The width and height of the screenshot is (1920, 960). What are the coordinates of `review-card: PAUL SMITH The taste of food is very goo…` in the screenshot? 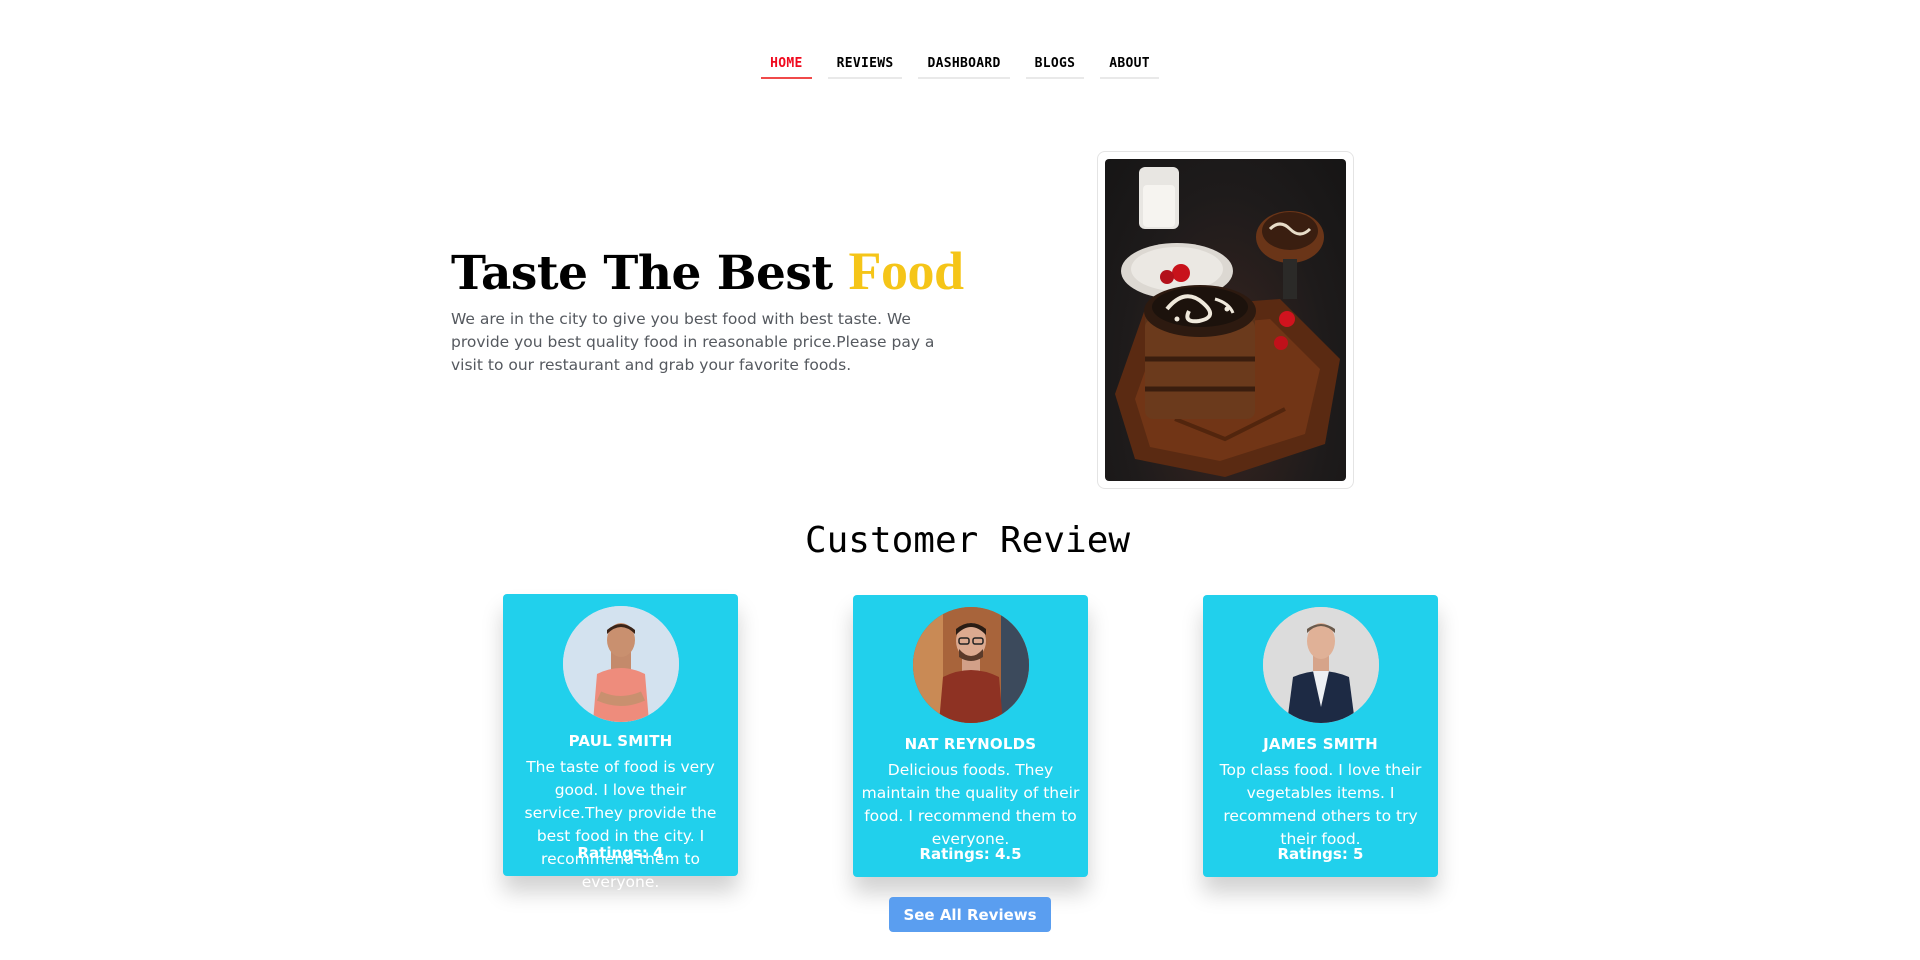 It's located at (620, 742).